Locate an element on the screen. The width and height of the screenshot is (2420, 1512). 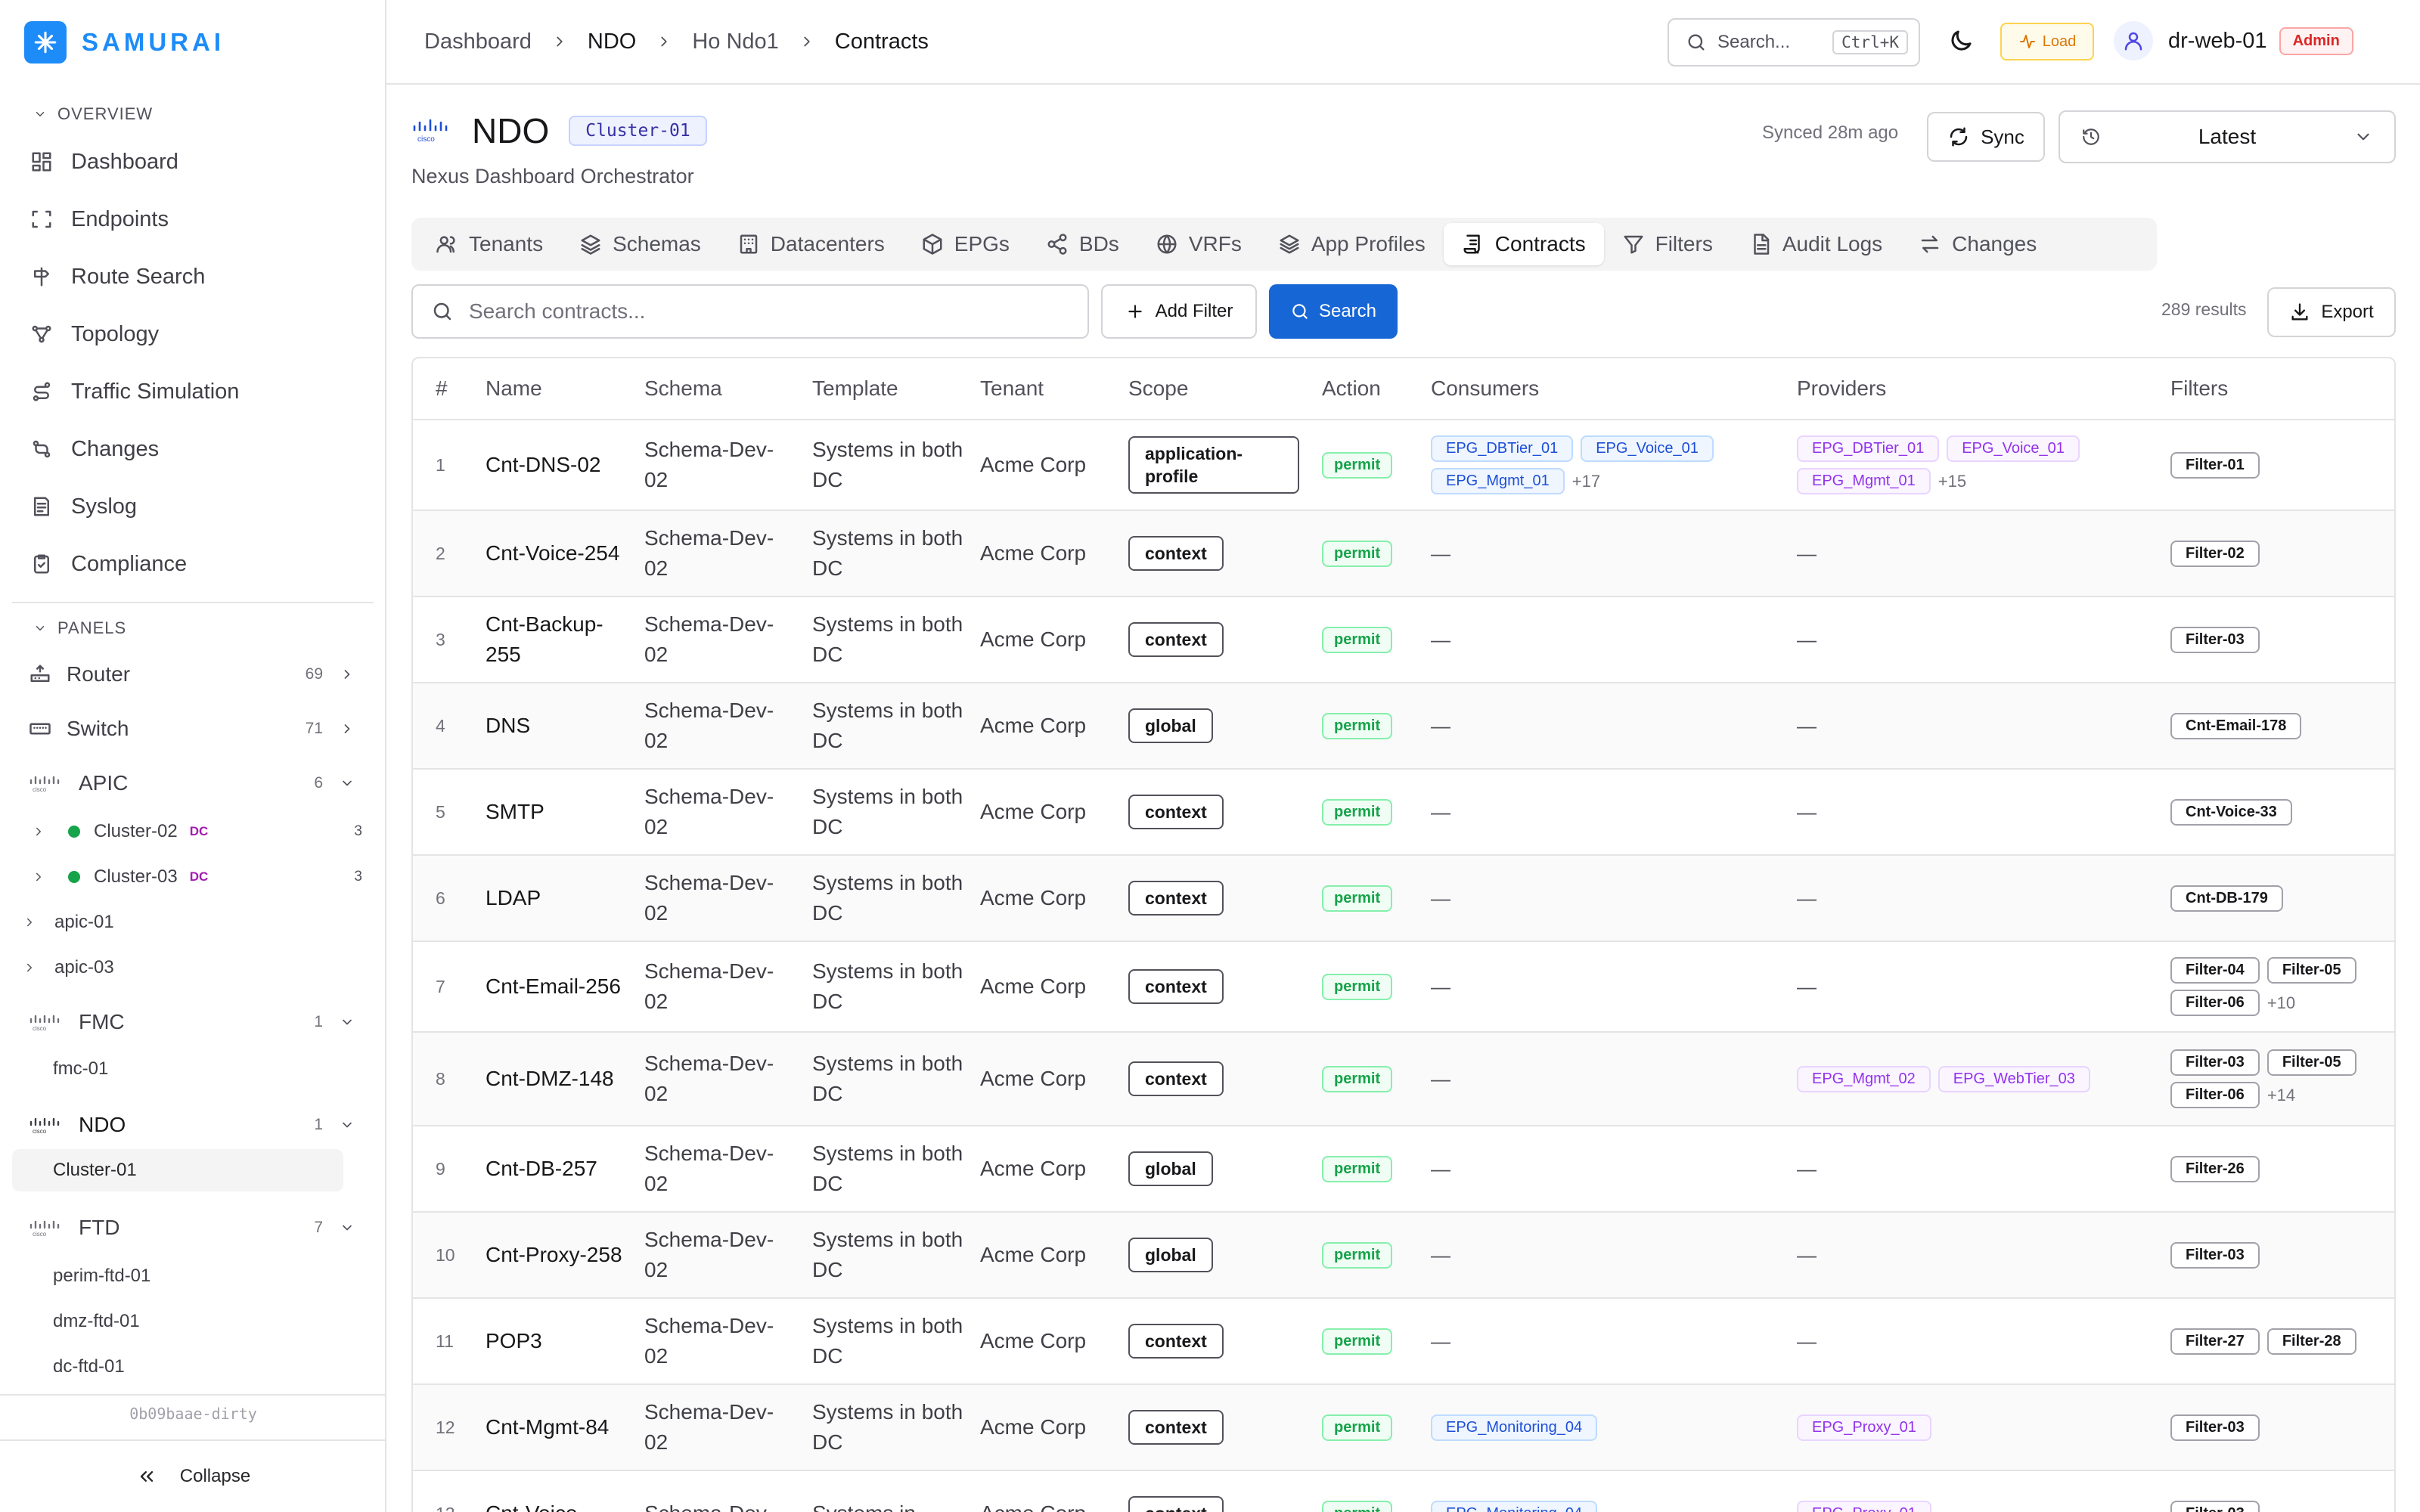
nav-traffic-simulation: Traffic Simulation is located at coordinates (134, 391).